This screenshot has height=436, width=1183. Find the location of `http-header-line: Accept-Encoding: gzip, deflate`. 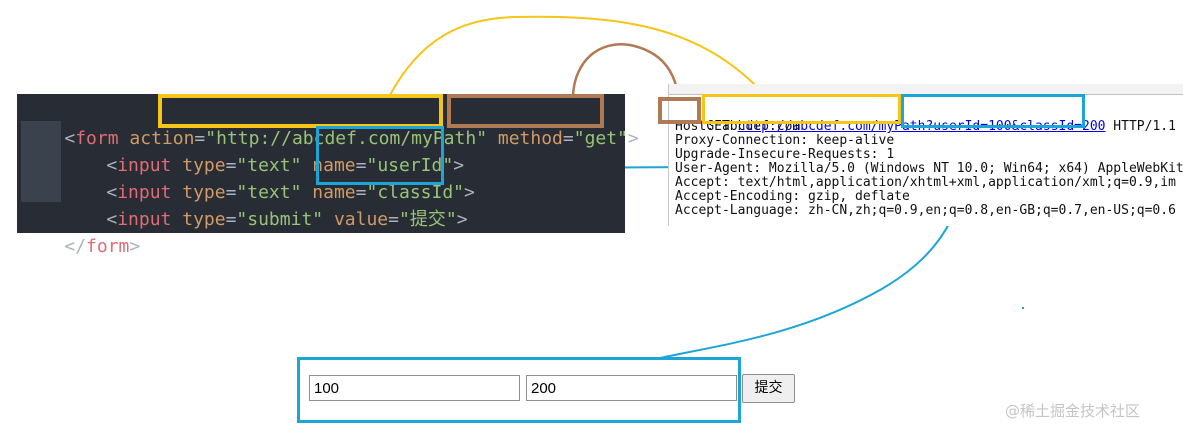

http-header-line: Accept-Encoding: gzip, deflate is located at coordinates (792, 196).